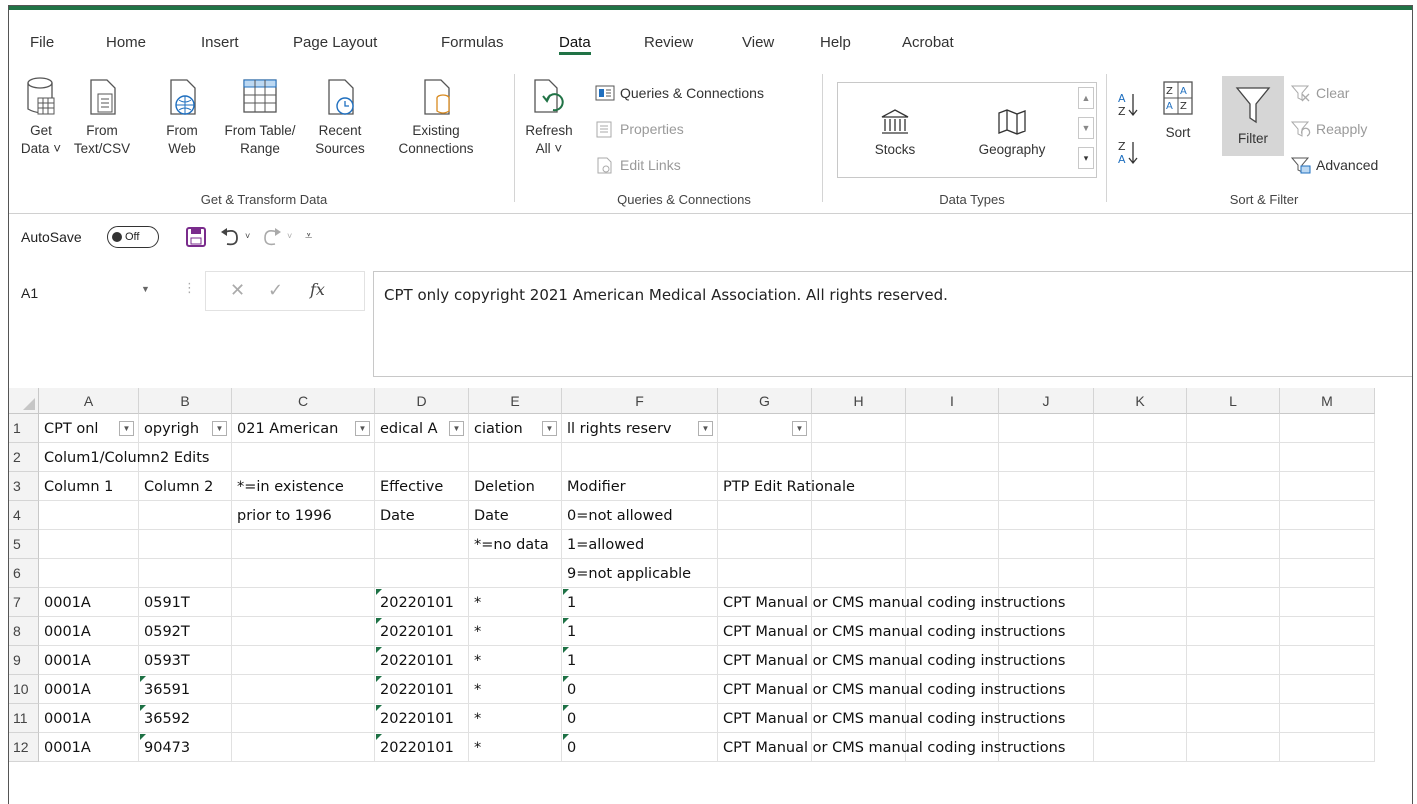 This screenshot has width=1417, height=804. I want to click on redo-icon, so click(272, 237).